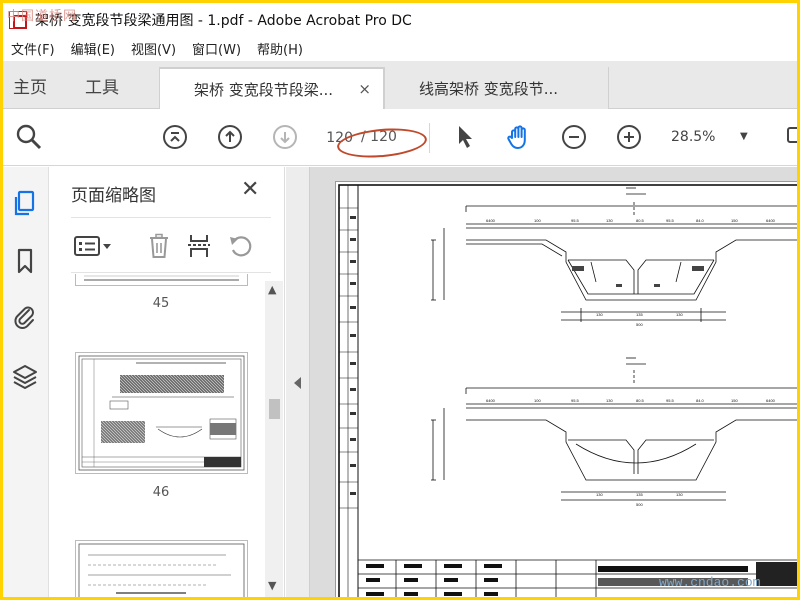 Image resolution: width=800 pixels, height=600 pixels. Describe the element at coordinates (159, 246) in the screenshot. I see `delete-page-icon` at that location.